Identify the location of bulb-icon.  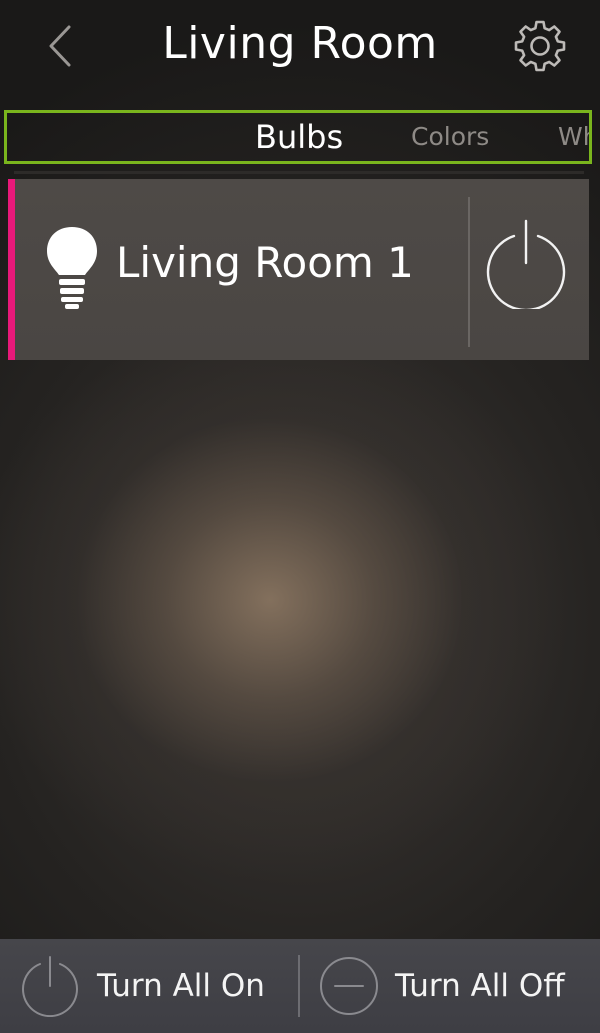
(72, 268).